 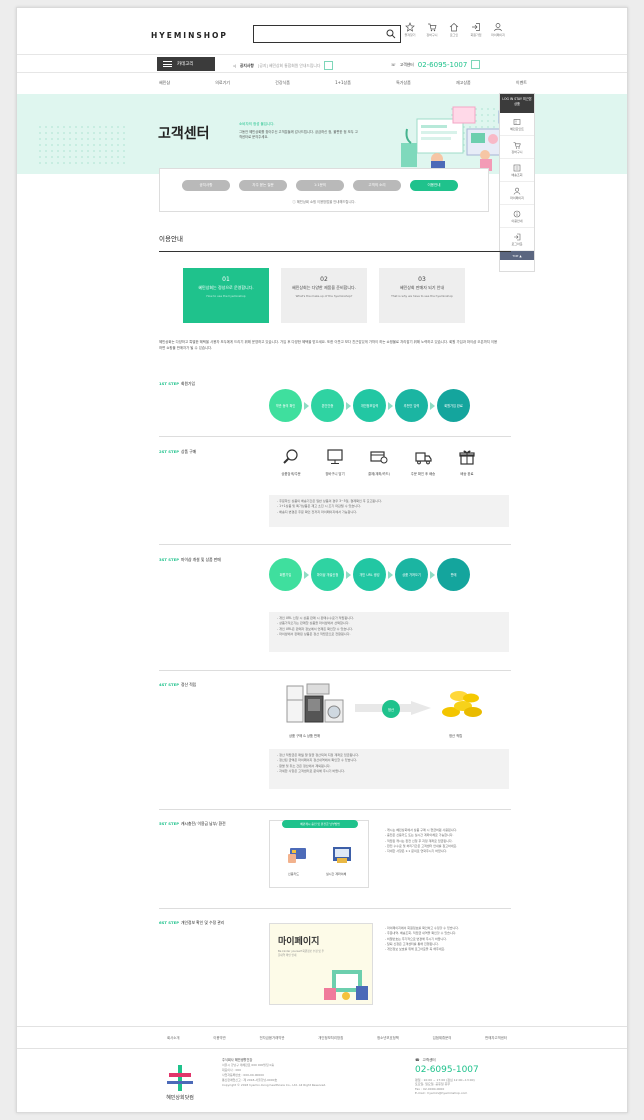 I want to click on notice-ticker: ◁ 공지사항 [공지] 혜민상회 통합회원 안내드립니다, so click(x=283, y=65).